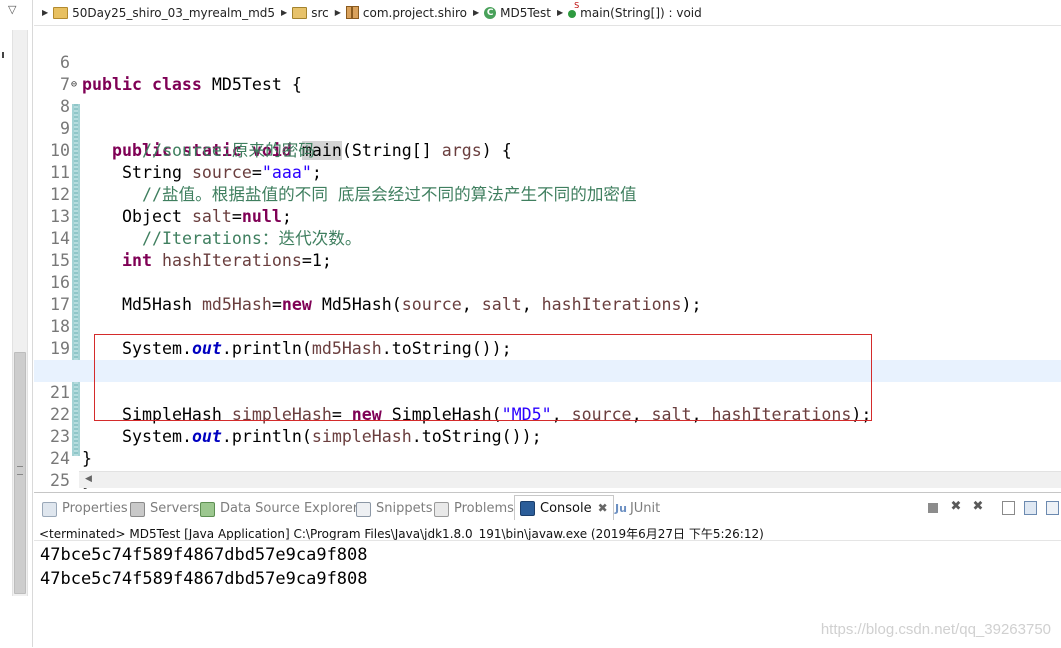 The height and width of the screenshot is (648, 1061). Describe the element at coordinates (352, 12) in the screenshot. I see `package-icon` at that location.